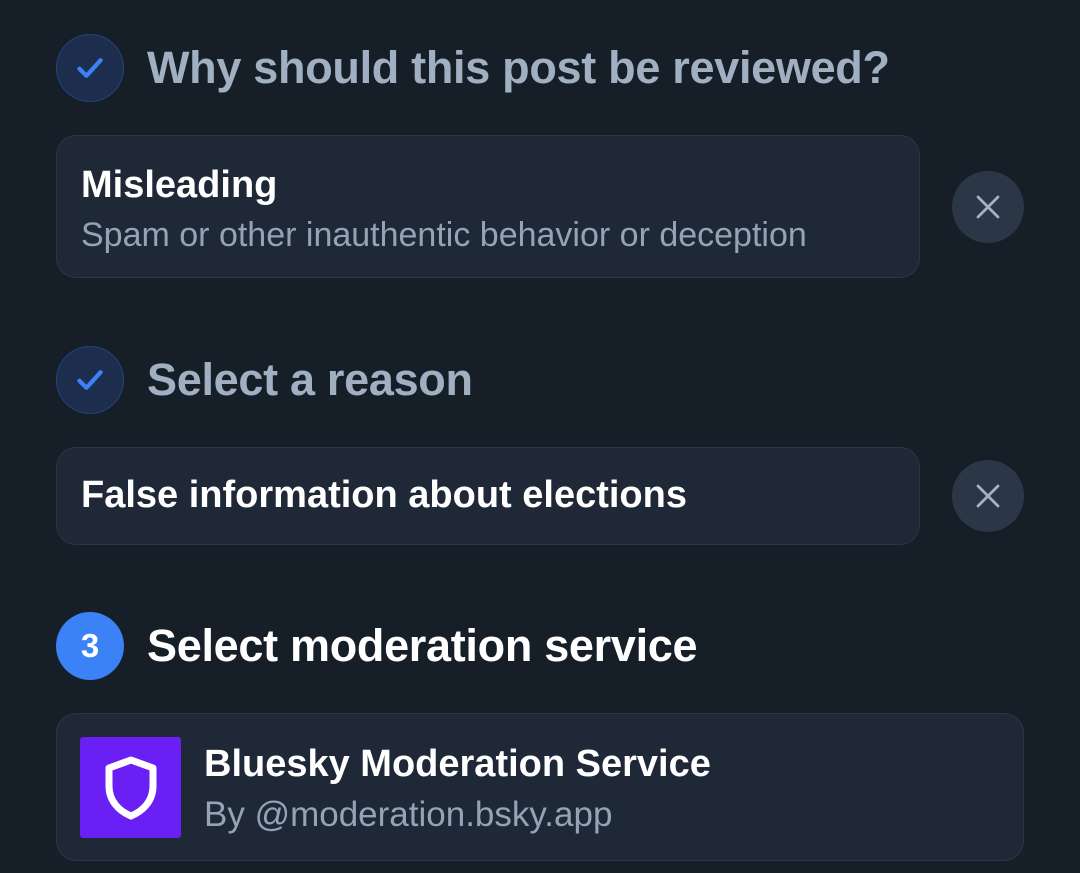 The height and width of the screenshot is (873, 1080). I want to click on step-1-title: Why should this post be reviewed?, so click(518, 67).